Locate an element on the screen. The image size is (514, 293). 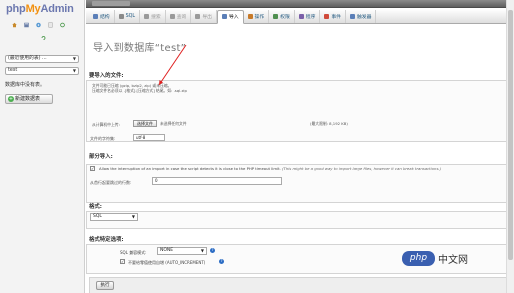
tab-label: 权限 is located at coordinates (285, 17).